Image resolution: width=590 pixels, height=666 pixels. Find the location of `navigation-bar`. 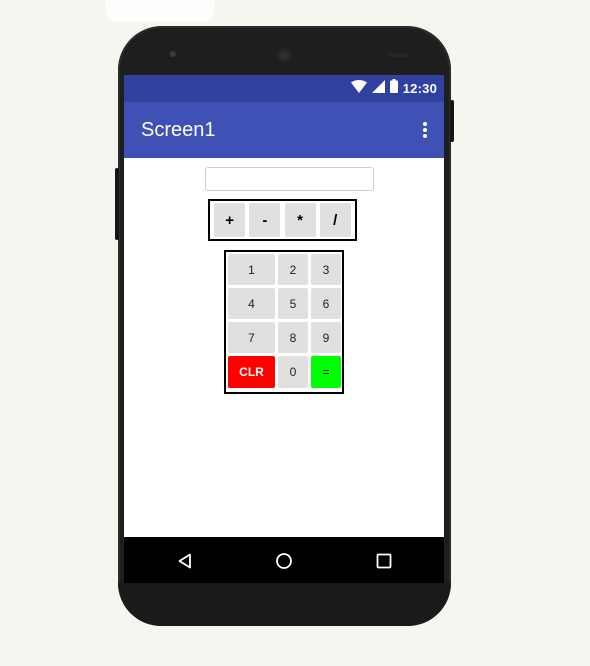

navigation-bar is located at coordinates (284, 560).